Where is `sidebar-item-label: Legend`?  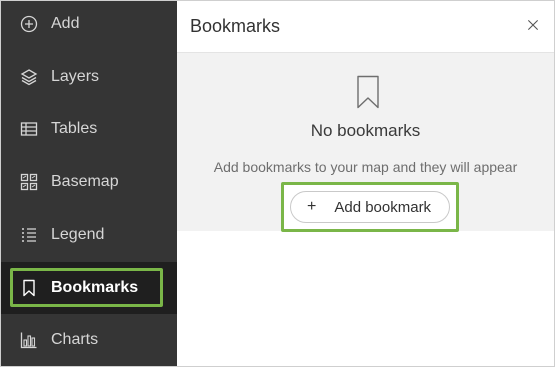
sidebar-item-label: Legend is located at coordinates (78, 234).